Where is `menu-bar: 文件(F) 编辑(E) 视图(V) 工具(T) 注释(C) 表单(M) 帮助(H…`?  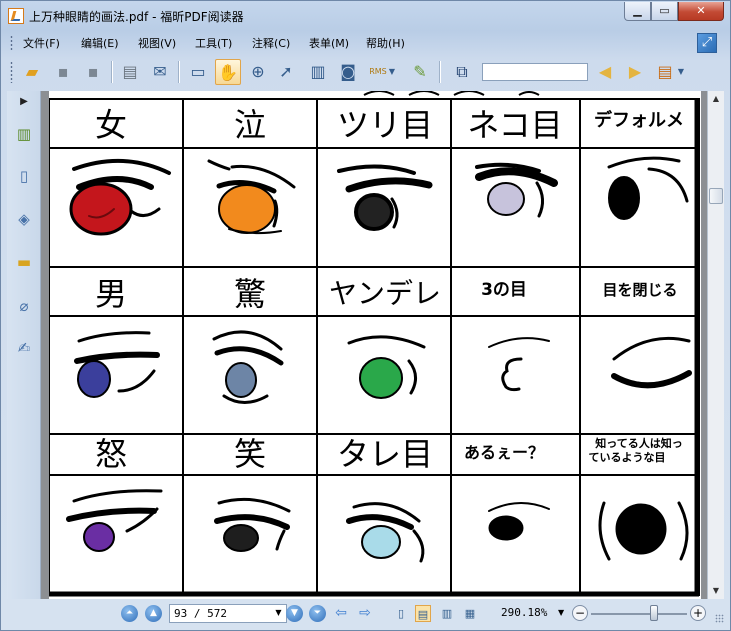 menu-bar: 文件(F) 编辑(E) 视图(V) 工具(T) 注释(C) 表单(M) 帮助(H… is located at coordinates (365, 43).